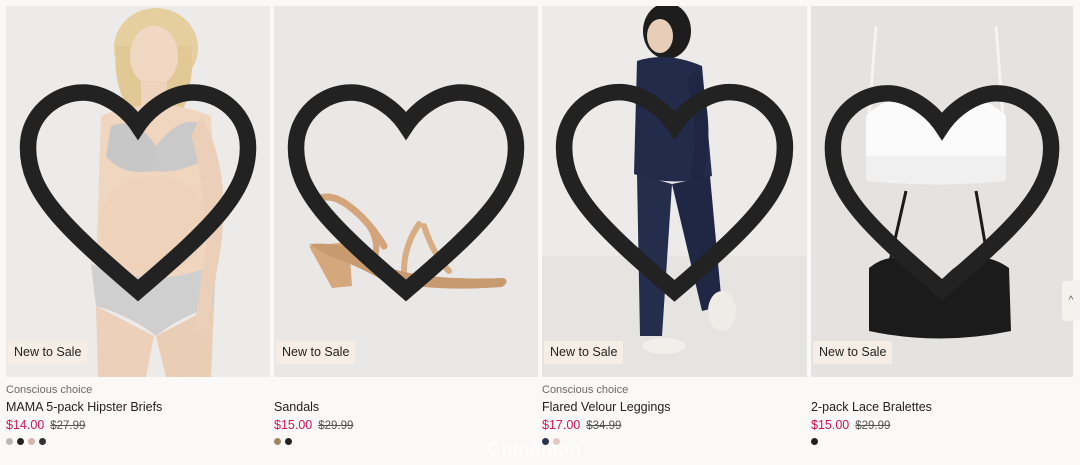  What do you see at coordinates (674, 425) in the screenshot?
I see `product-prices: $17.00 $34.99` at bounding box center [674, 425].